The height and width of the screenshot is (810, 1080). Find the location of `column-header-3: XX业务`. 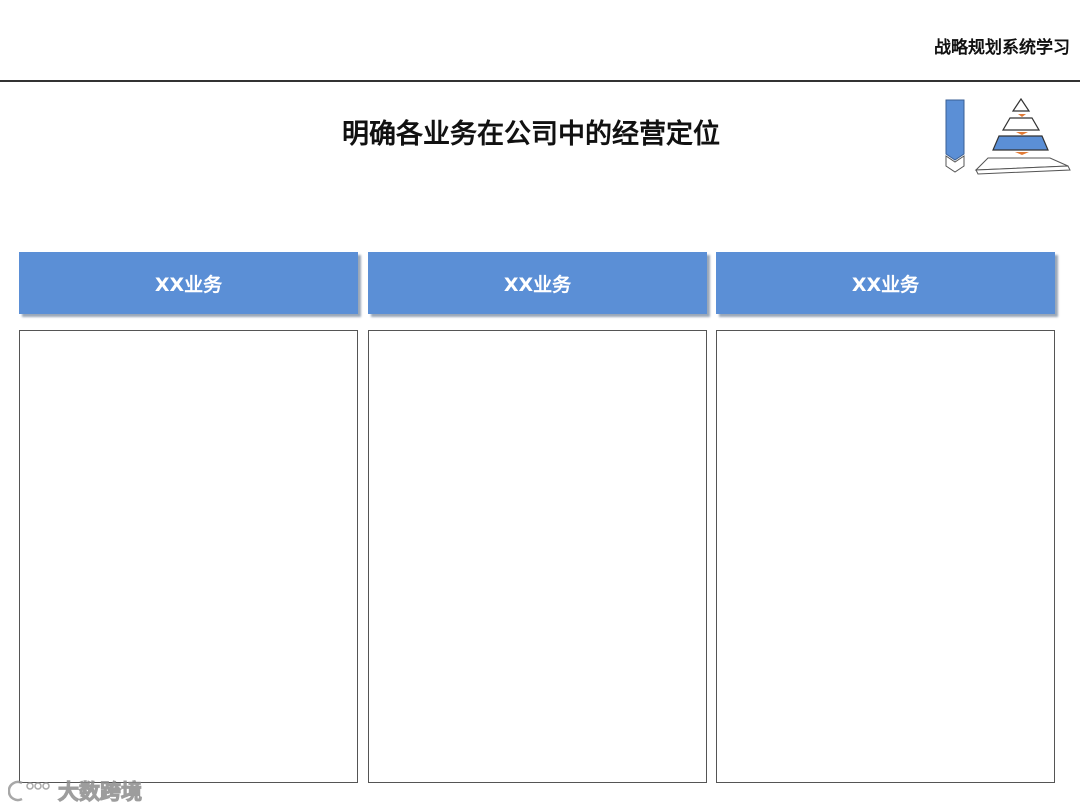

column-header-3: XX业务 is located at coordinates (885, 283).